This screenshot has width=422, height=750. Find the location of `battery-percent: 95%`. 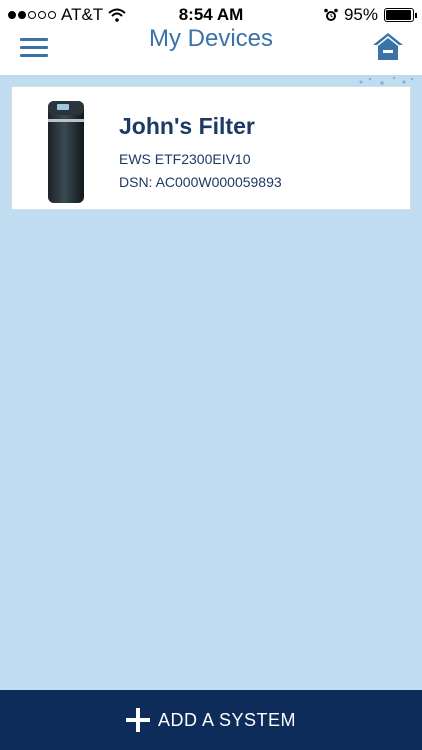

battery-percent: 95% is located at coordinates (360, 14).